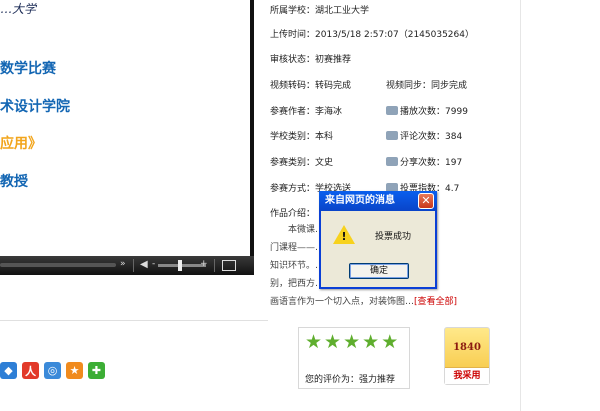 This screenshot has width=600, height=411. Describe the element at coordinates (467, 347) in the screenshot. I see `adopt-count: 1840` at that location.